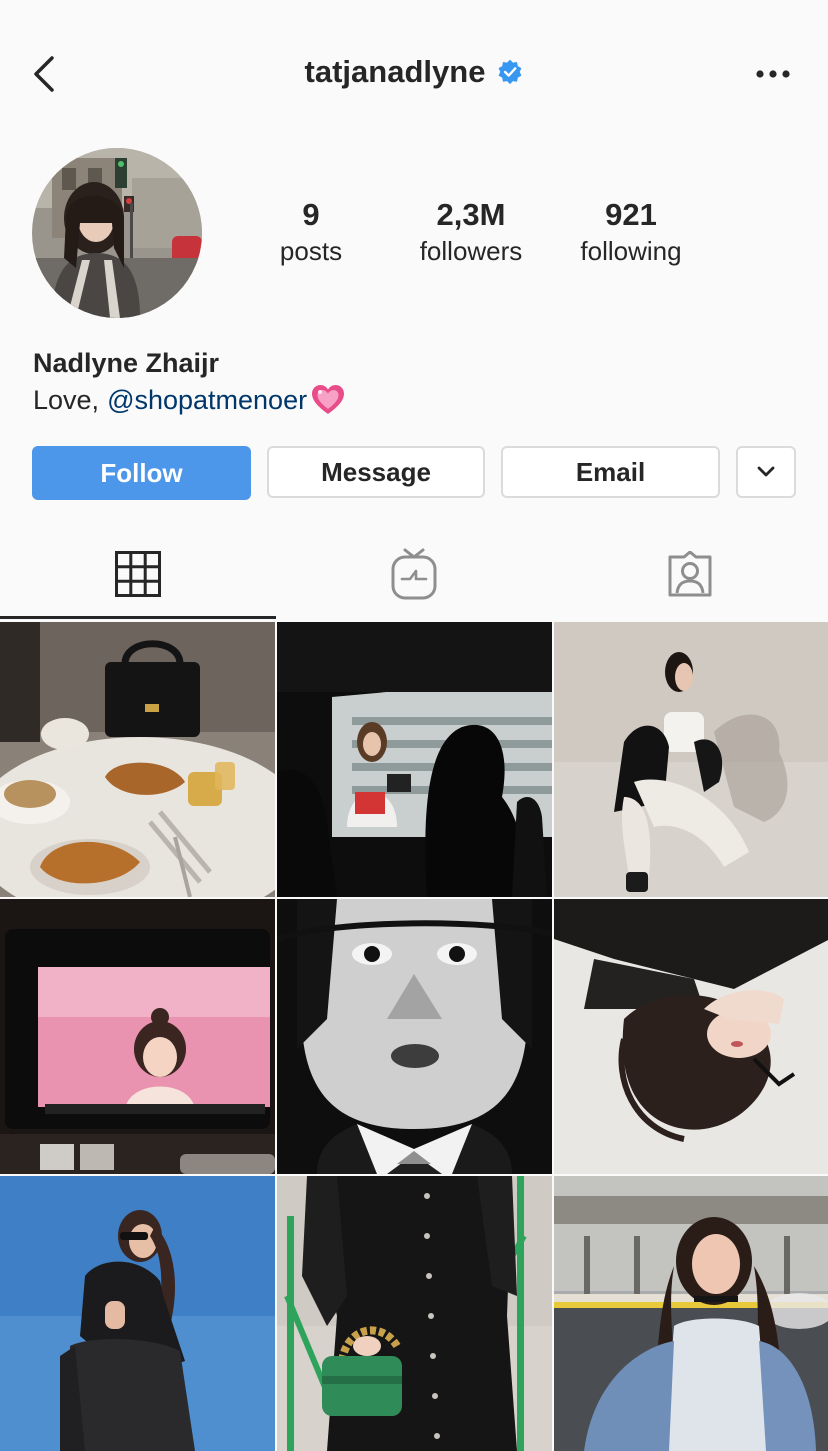 Image resolution: width=828 pixels, height=1451 pixels. Describe the element at coordinates (207, 400) in the screenshot. I see `bio-mention-link: @shopatmenoer` at that location.